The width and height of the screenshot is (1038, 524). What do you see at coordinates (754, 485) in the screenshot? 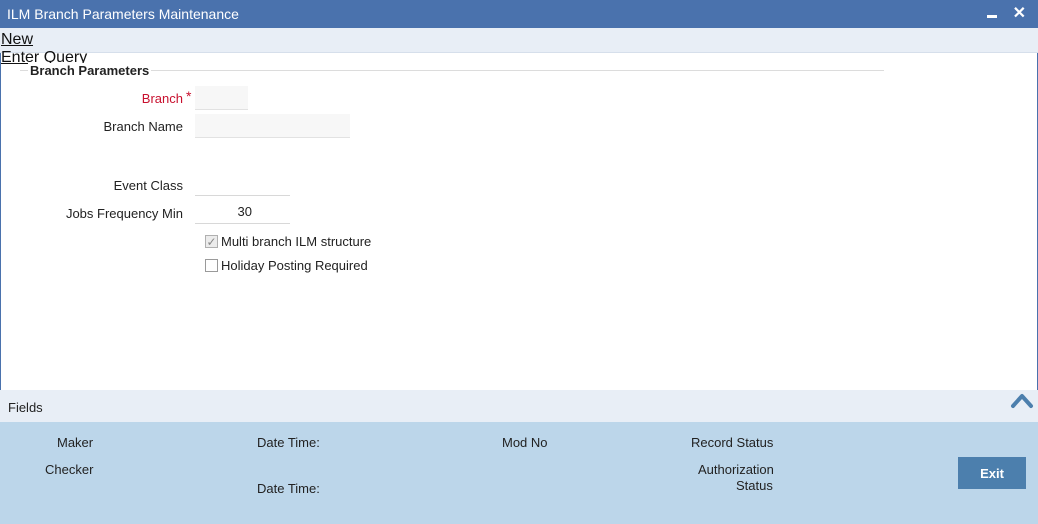
I see `authorization-status-label-line2: Status` at bounding box center [754, 485].